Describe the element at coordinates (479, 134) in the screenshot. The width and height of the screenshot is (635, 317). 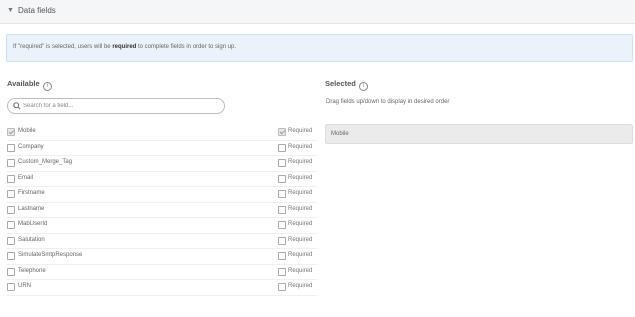
I see `selected-field-item: Mobile` at that location.